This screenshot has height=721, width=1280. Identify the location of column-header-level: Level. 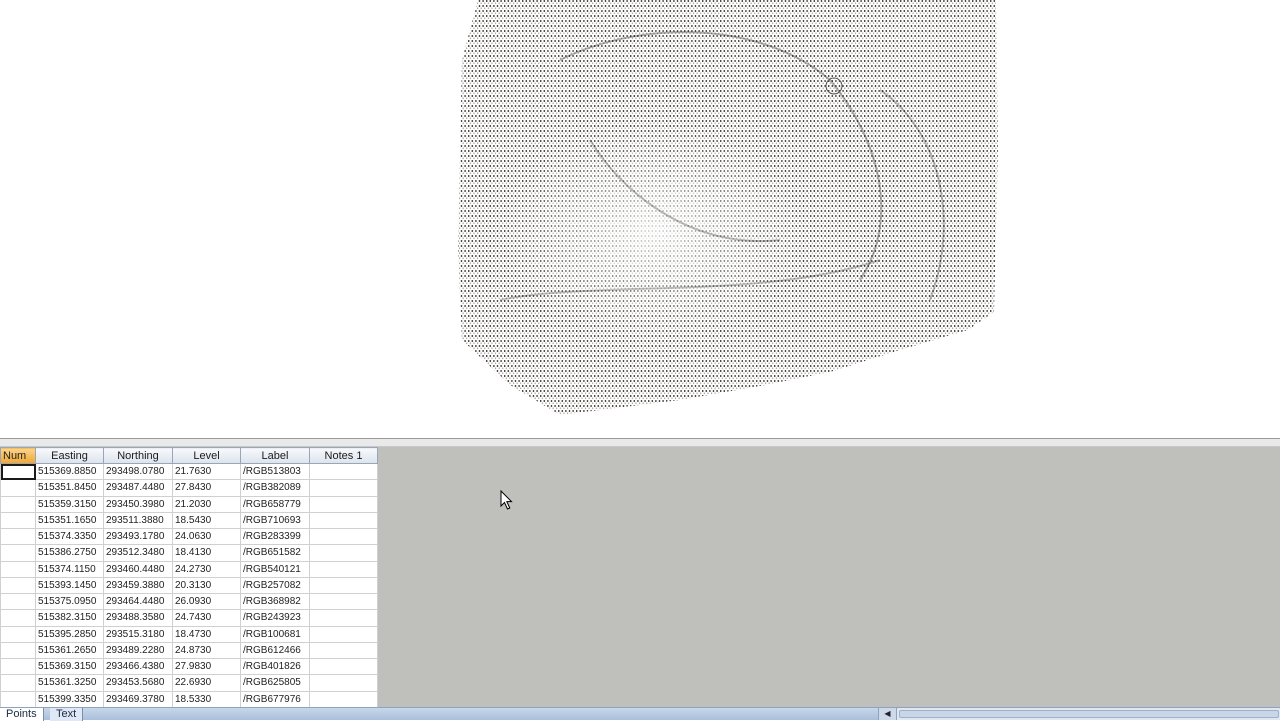
(206, 455).